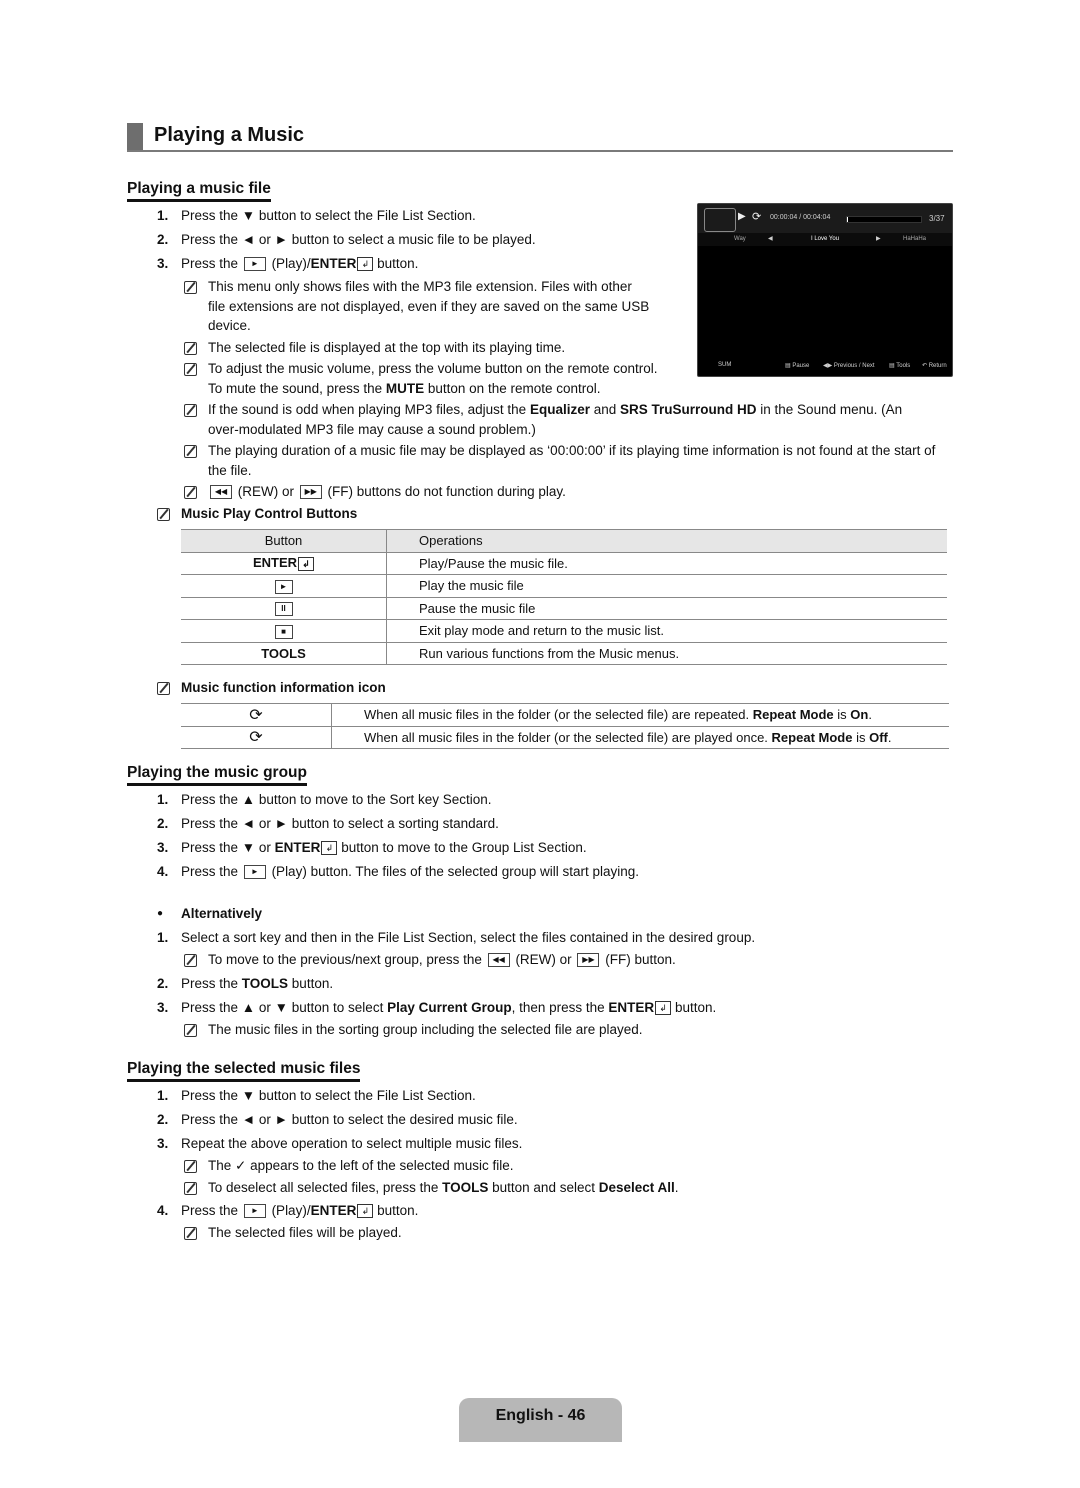 The width and height of the screenshot is (1080, 1488). Describe the element at coordinates (257, 514) in the screenshot. I see `controls-heading: Music Play Control Buttons` at that location.